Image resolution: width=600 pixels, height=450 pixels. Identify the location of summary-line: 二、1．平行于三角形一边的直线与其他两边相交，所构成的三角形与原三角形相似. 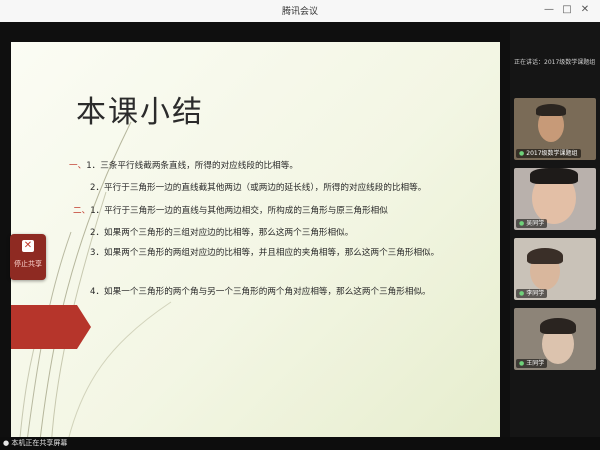
(230, 210).